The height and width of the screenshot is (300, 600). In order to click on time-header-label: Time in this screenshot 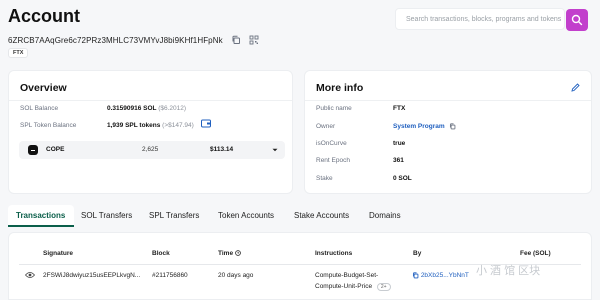, I will do `click(226, 253)`.